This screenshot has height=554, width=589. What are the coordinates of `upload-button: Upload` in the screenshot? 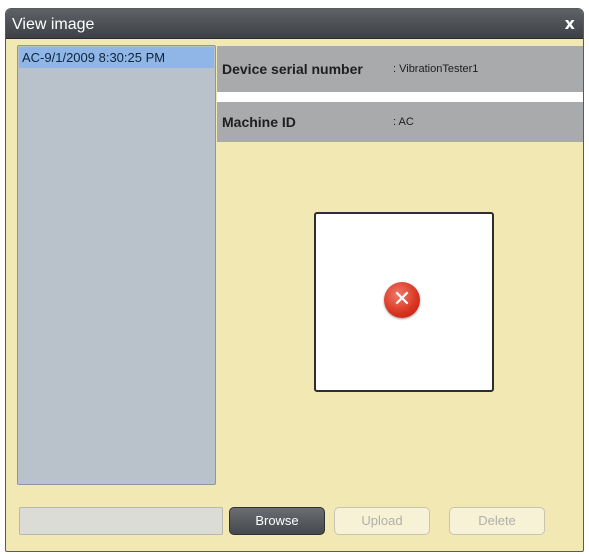 It's located at (382, 521).